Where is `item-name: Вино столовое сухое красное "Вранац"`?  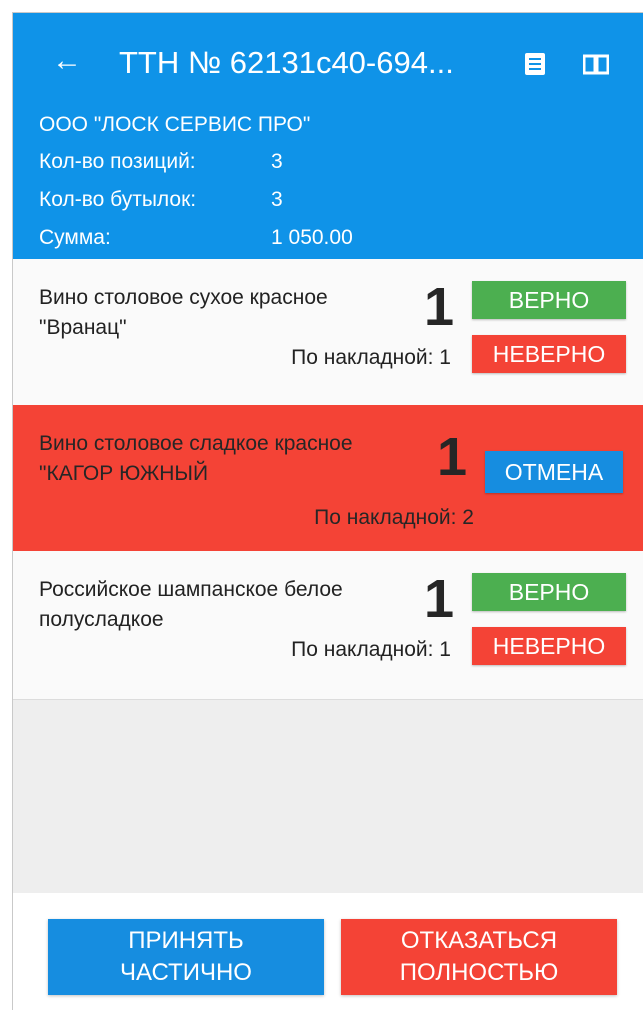 item-name: Вино столовое сухое красное "Вранац" is located at coordinates (183, 312).